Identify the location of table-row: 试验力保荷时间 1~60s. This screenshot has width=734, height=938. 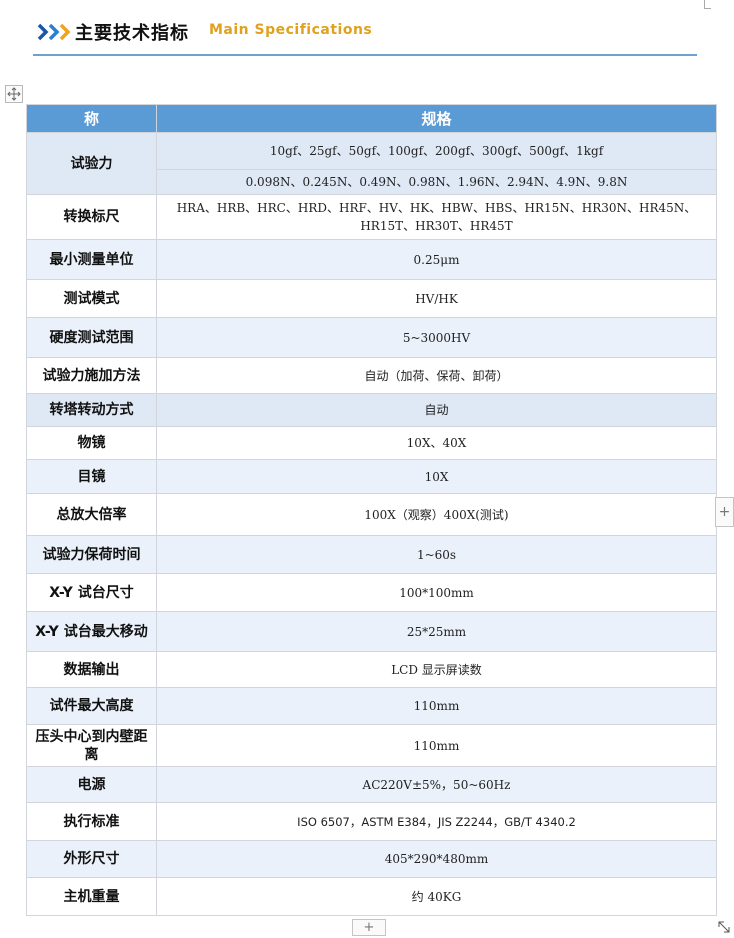
(371, 554).